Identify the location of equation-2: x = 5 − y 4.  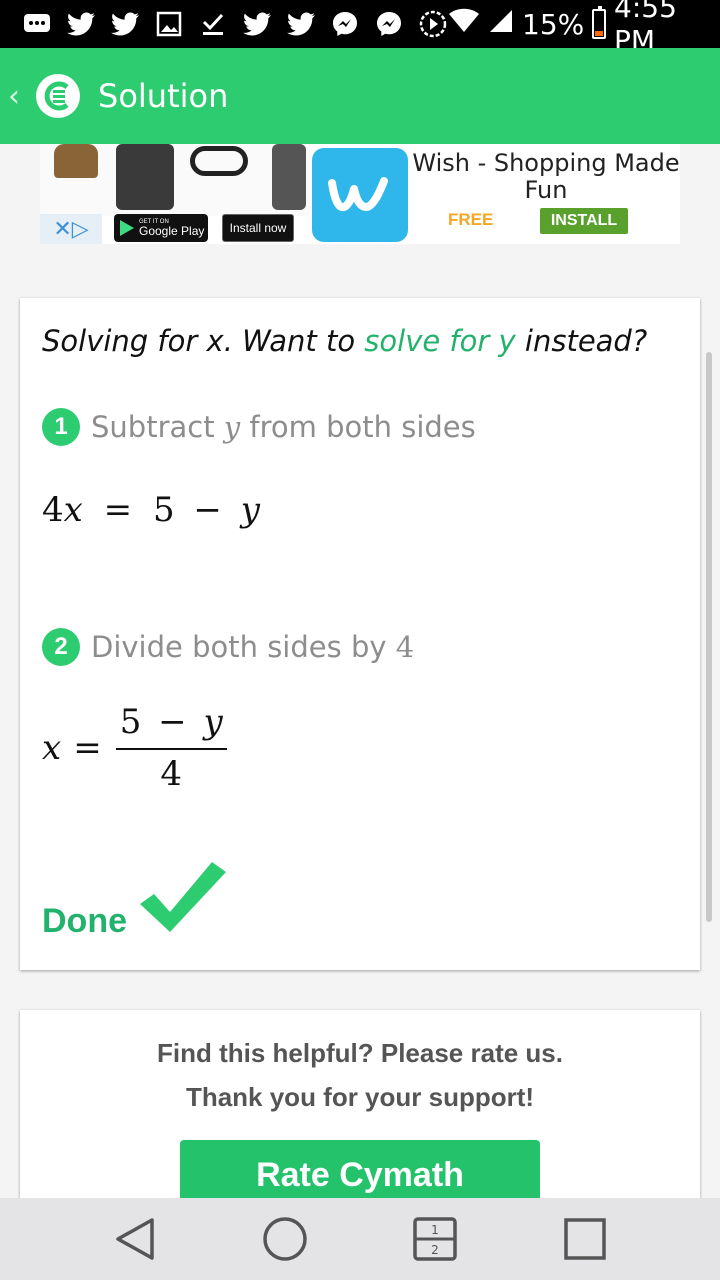
(134, 748).